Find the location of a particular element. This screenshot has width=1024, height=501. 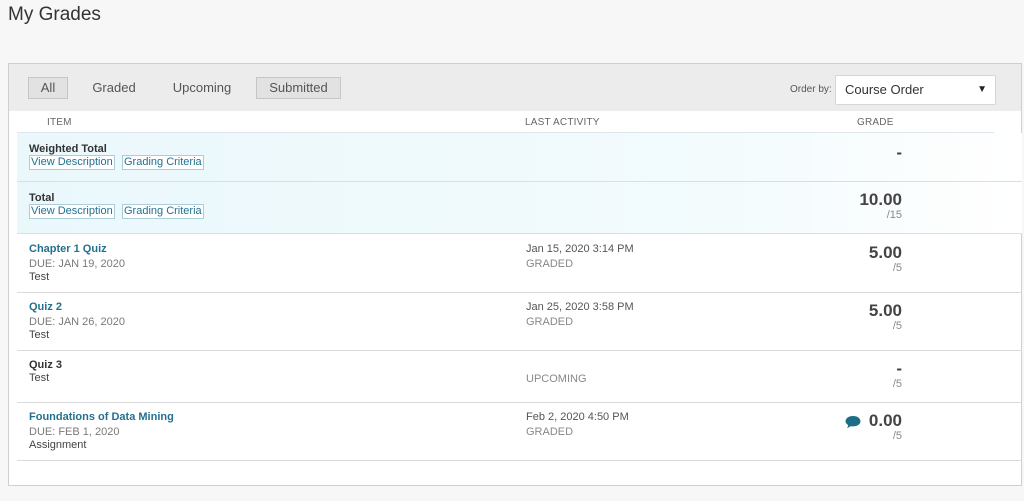

column-header-grade: GRADE is located at coordinates (875, 122).